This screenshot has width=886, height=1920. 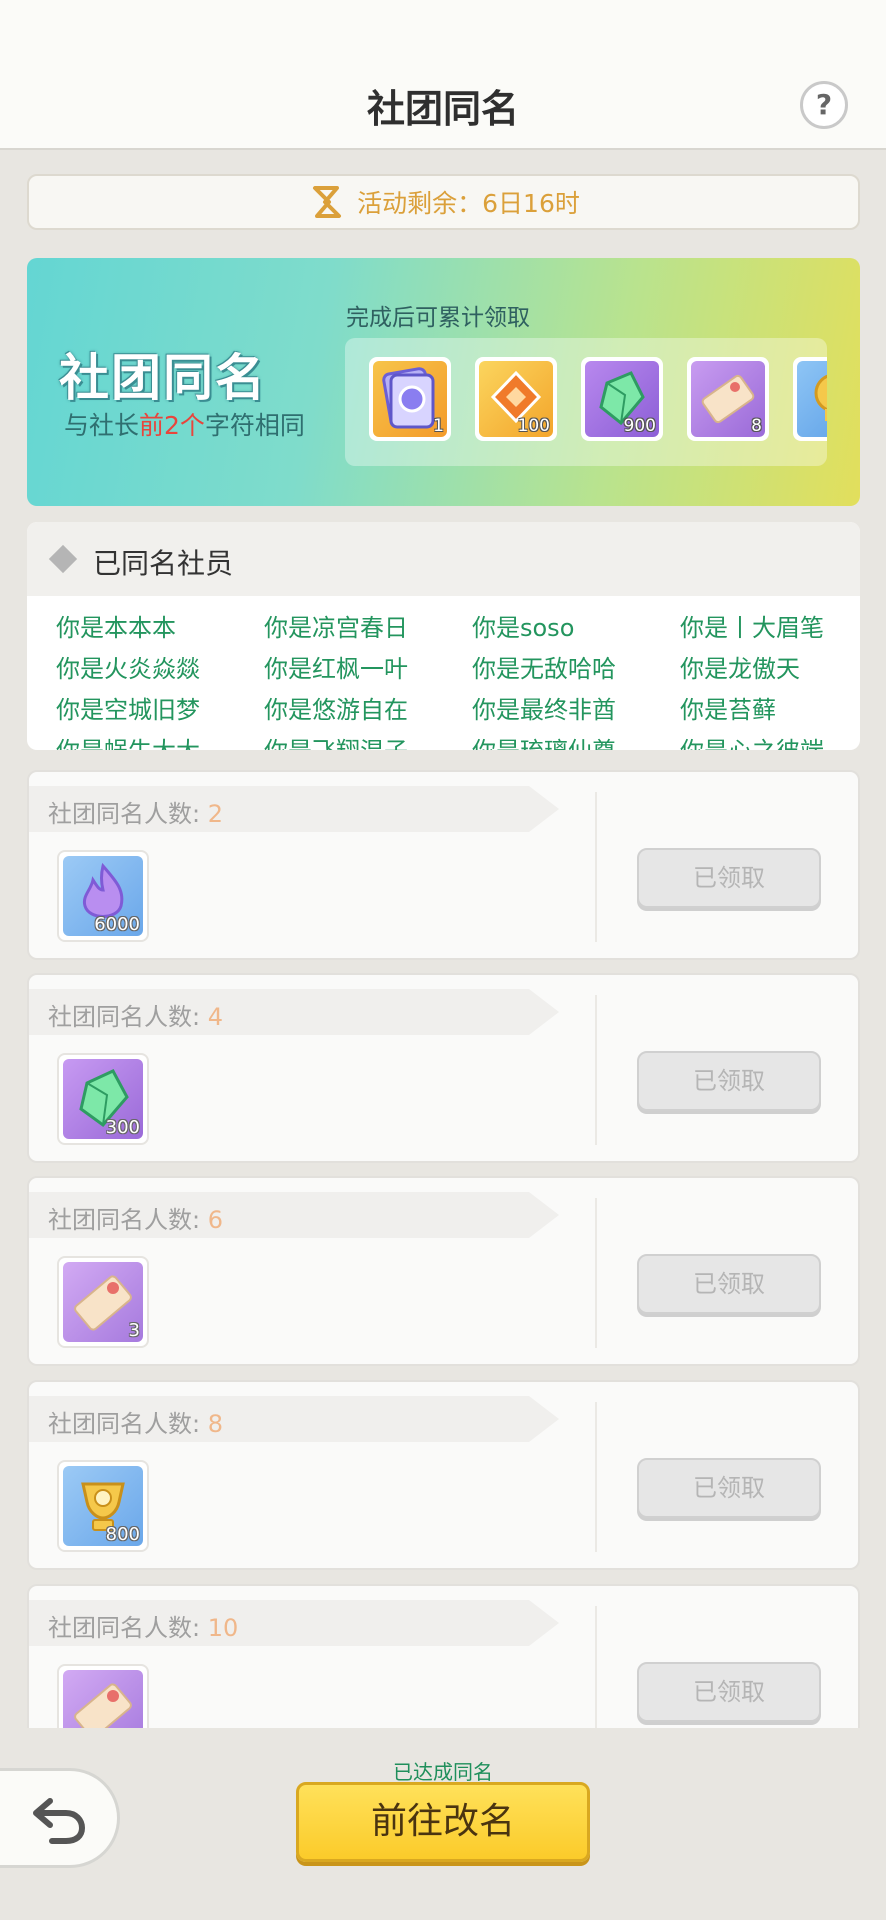 What do you see at coordinates (336, 669) in the screenshot?
I see `member-name: 你是红枫一叶` at bounding box center [336, 669].